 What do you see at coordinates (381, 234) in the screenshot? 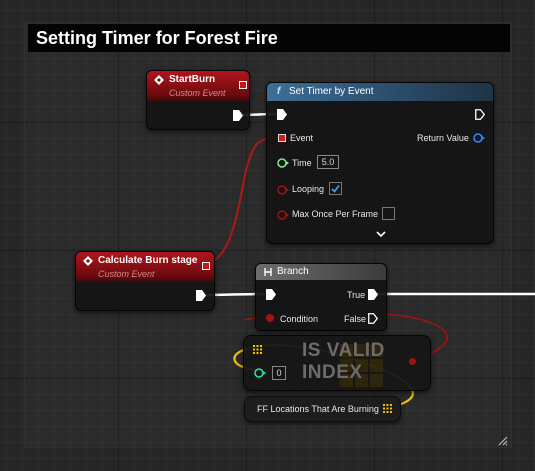
I see `chevron-down-icon` at bounding box center [381, 234].